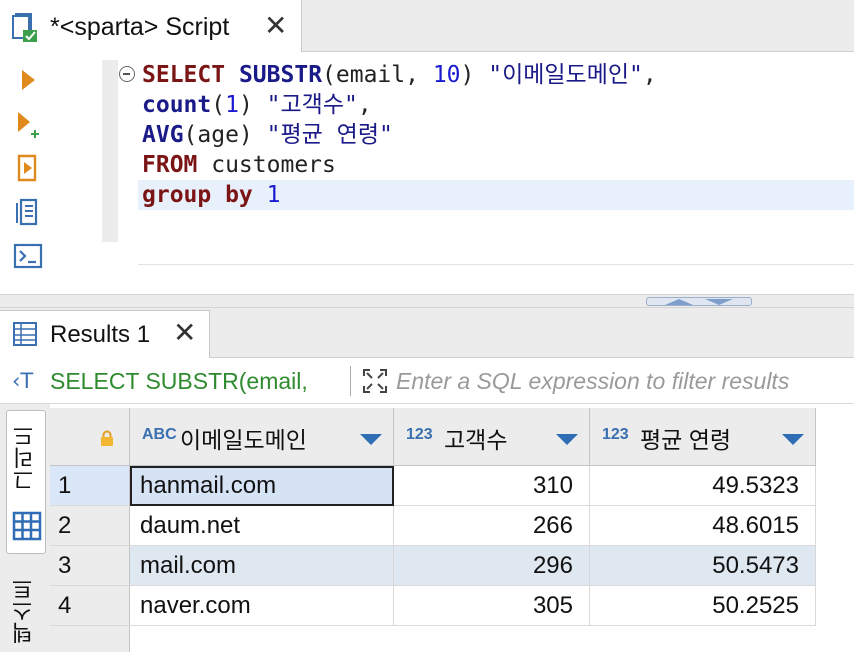  What do you see at coordinates (163, 135) in the screenshot?
I see `code-token: AVG` at bounding box center [163, 135].